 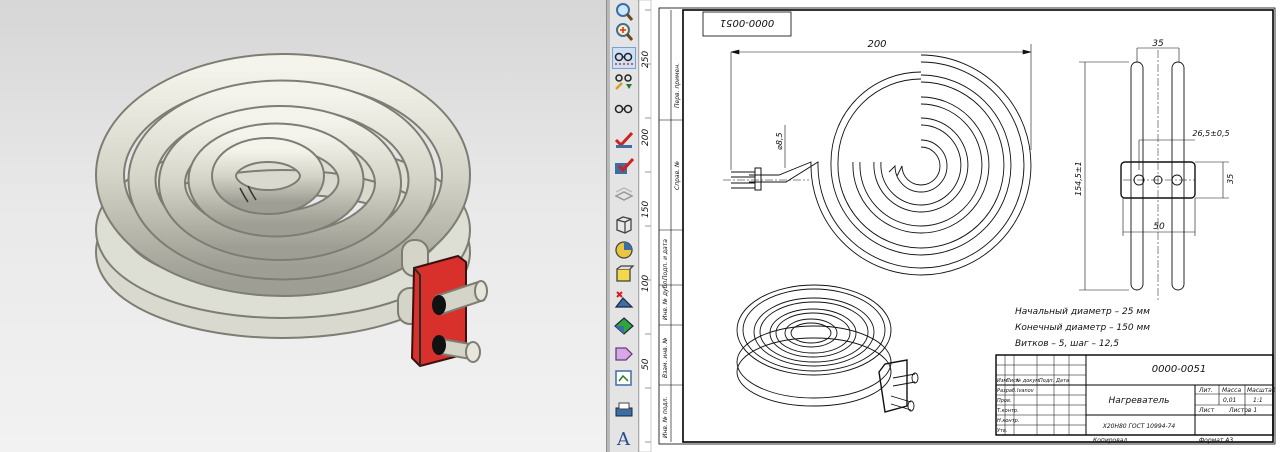 I want to click on ruler-tick-label: 250, so click(x=646, y=59).